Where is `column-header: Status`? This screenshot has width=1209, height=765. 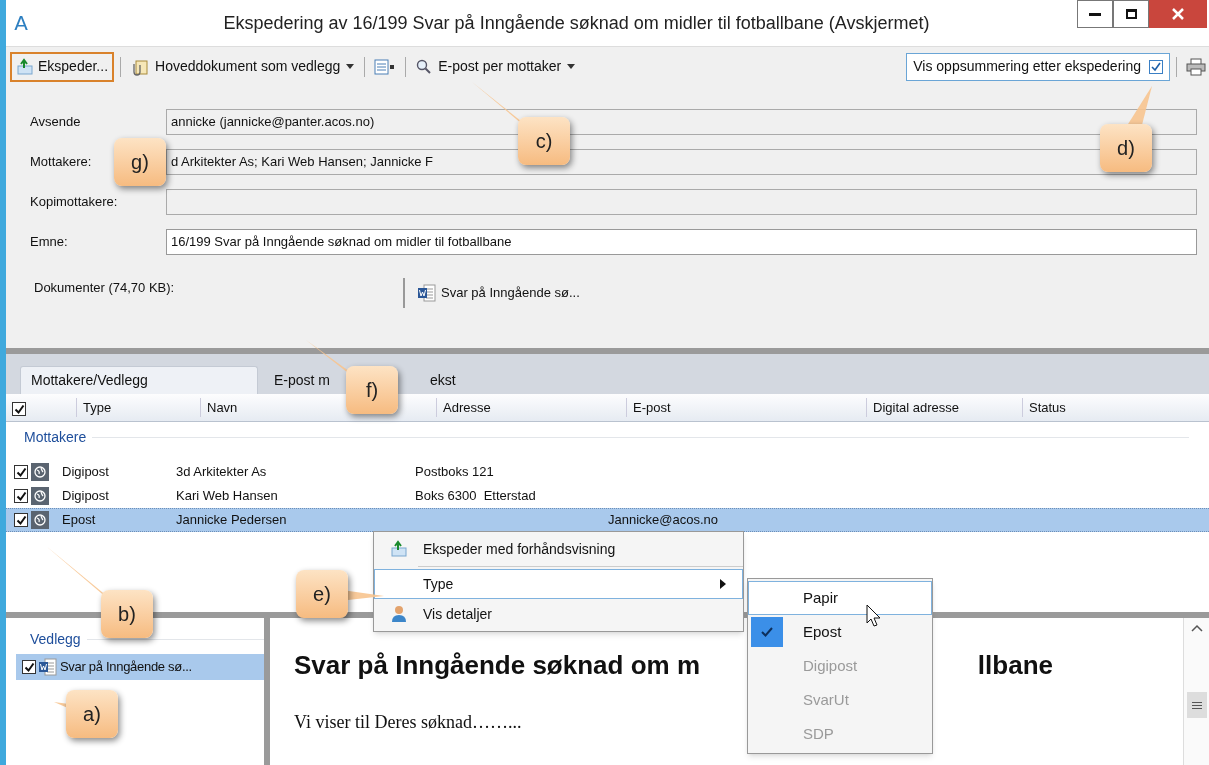
column-header: Status is located at coordinates (1072, 407).